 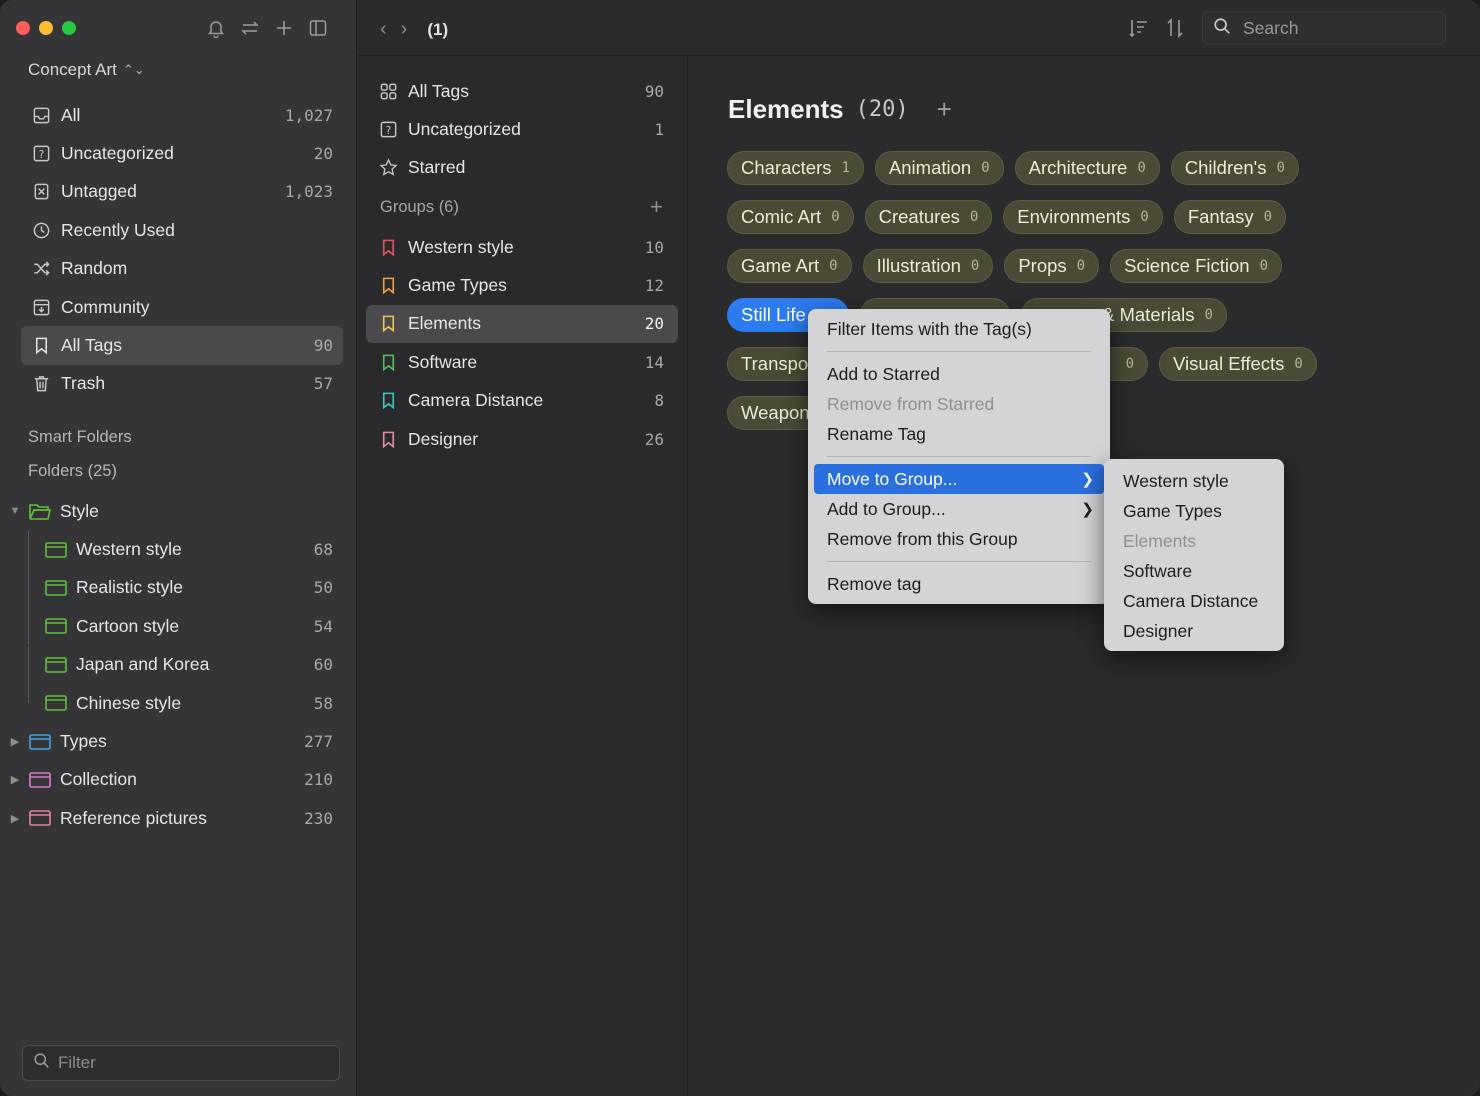 What do you see at coordinates (959, 456) in the screenshot?
I see `menu-separator` at bounding box center [959, 456].